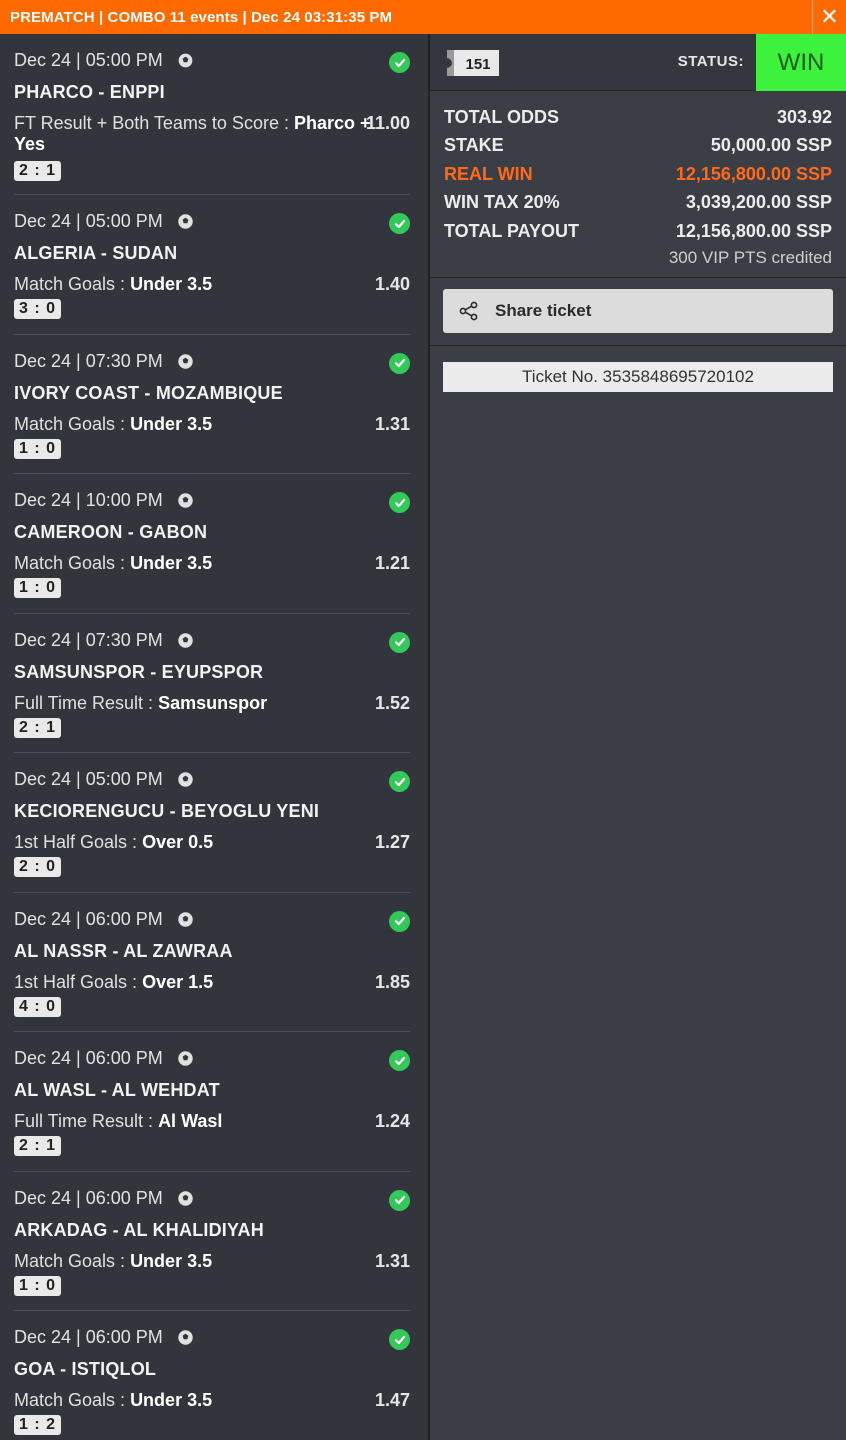 The width and height of the screenshot is (846, 1440). What do you see at coordinates (392, 981) in the screenshot?
I see `event-odds: 1.85` at bounding box center [392, 981].